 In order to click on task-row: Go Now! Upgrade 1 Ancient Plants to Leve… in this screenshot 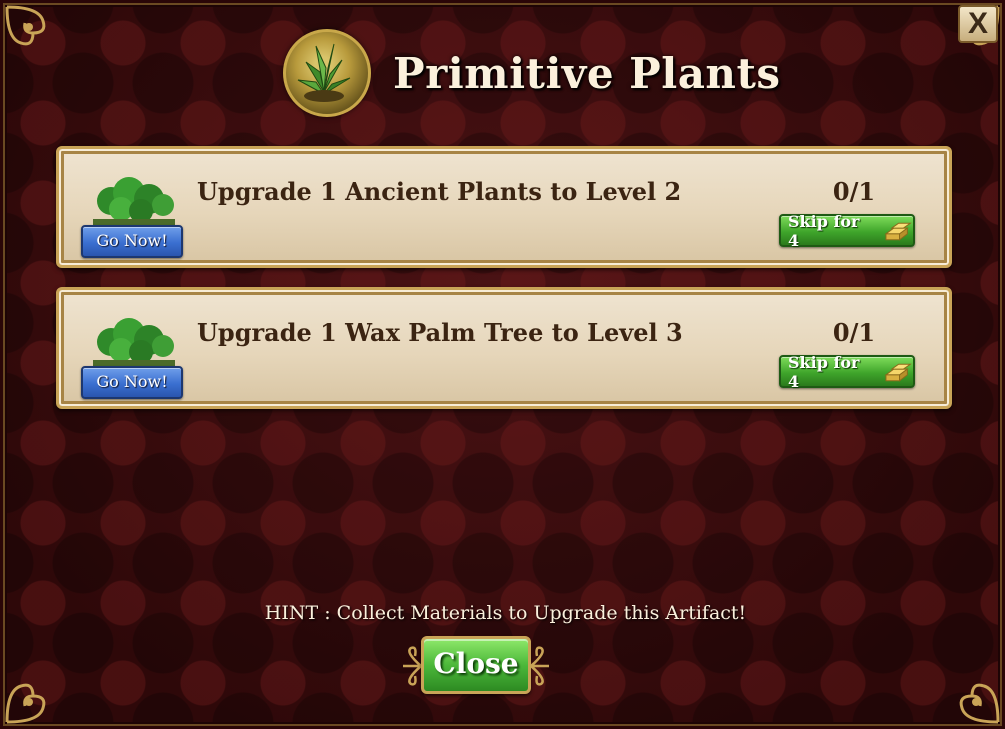, I will do `click(504, 207)`.